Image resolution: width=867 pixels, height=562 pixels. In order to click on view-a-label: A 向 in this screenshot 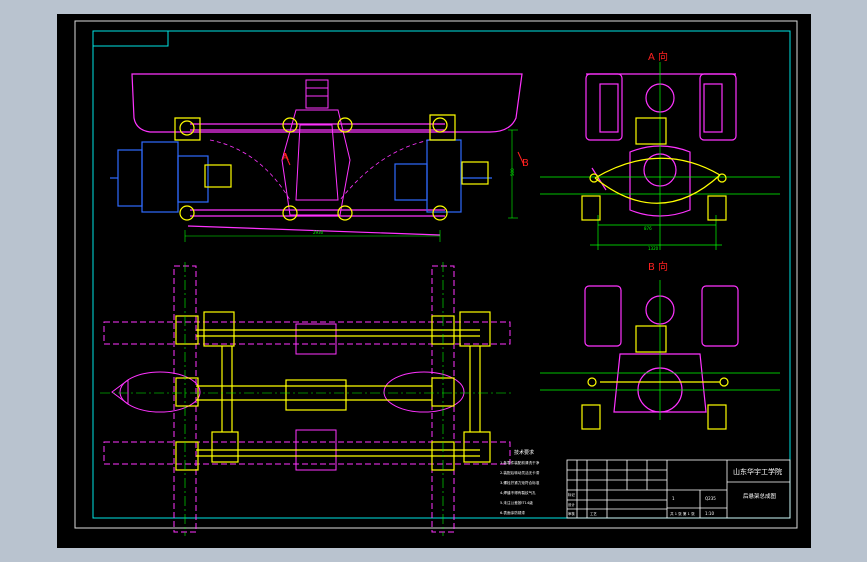, I will do `click(658, 56)`.